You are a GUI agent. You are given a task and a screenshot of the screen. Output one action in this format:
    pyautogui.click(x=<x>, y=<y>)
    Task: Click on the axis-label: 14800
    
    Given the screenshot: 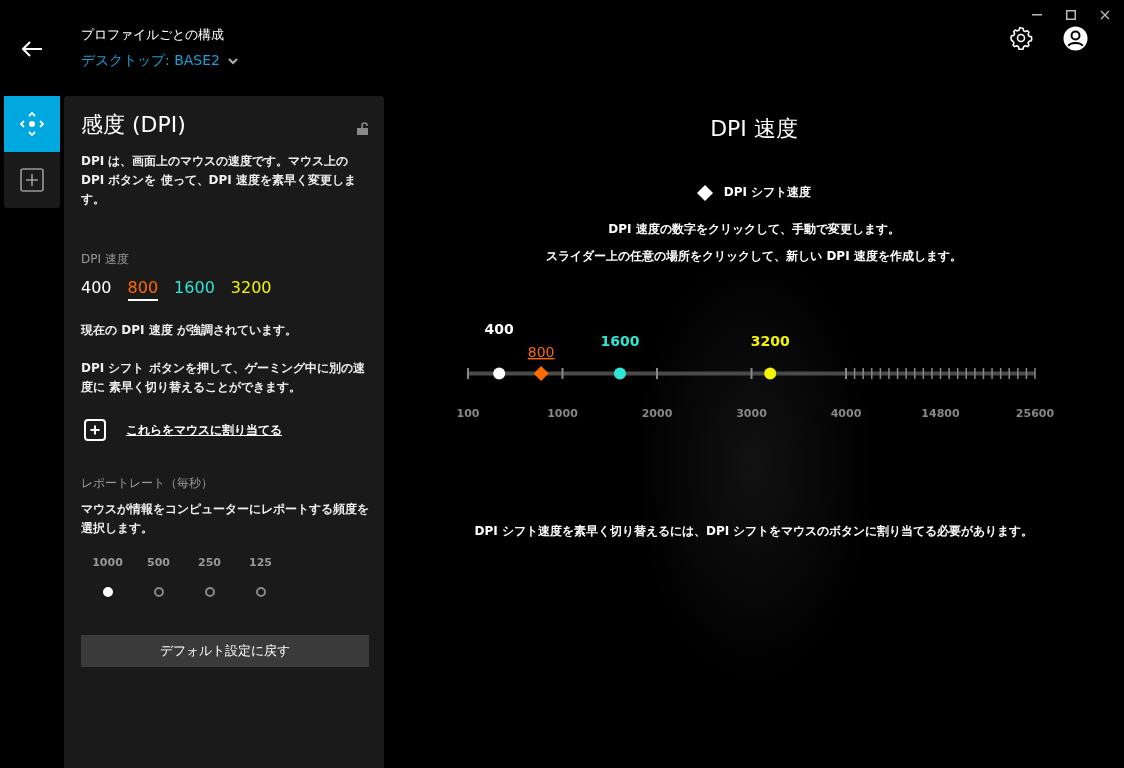 What is the action you would take?
    pyautogui.click(x=940, y=413)
    